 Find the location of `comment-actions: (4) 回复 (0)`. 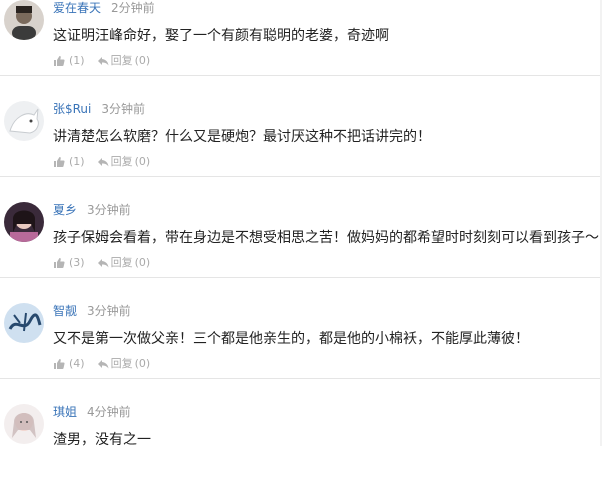

comment-actions: (4) 回复 (0) is located at coordinates (101, 364).